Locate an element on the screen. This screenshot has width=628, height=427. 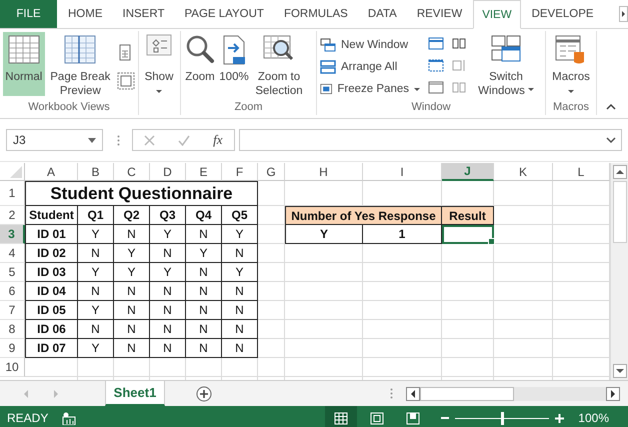
column-header: B is located at coordinates (96, 172).